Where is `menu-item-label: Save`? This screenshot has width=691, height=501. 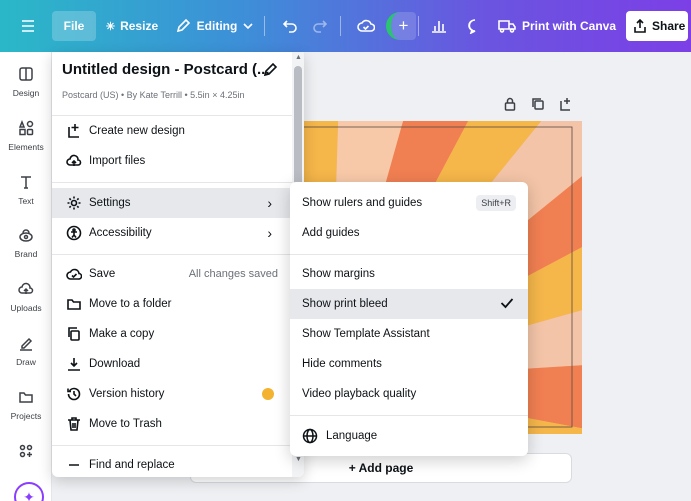 menu-item-label: Save is located at coordinates (102, 274).